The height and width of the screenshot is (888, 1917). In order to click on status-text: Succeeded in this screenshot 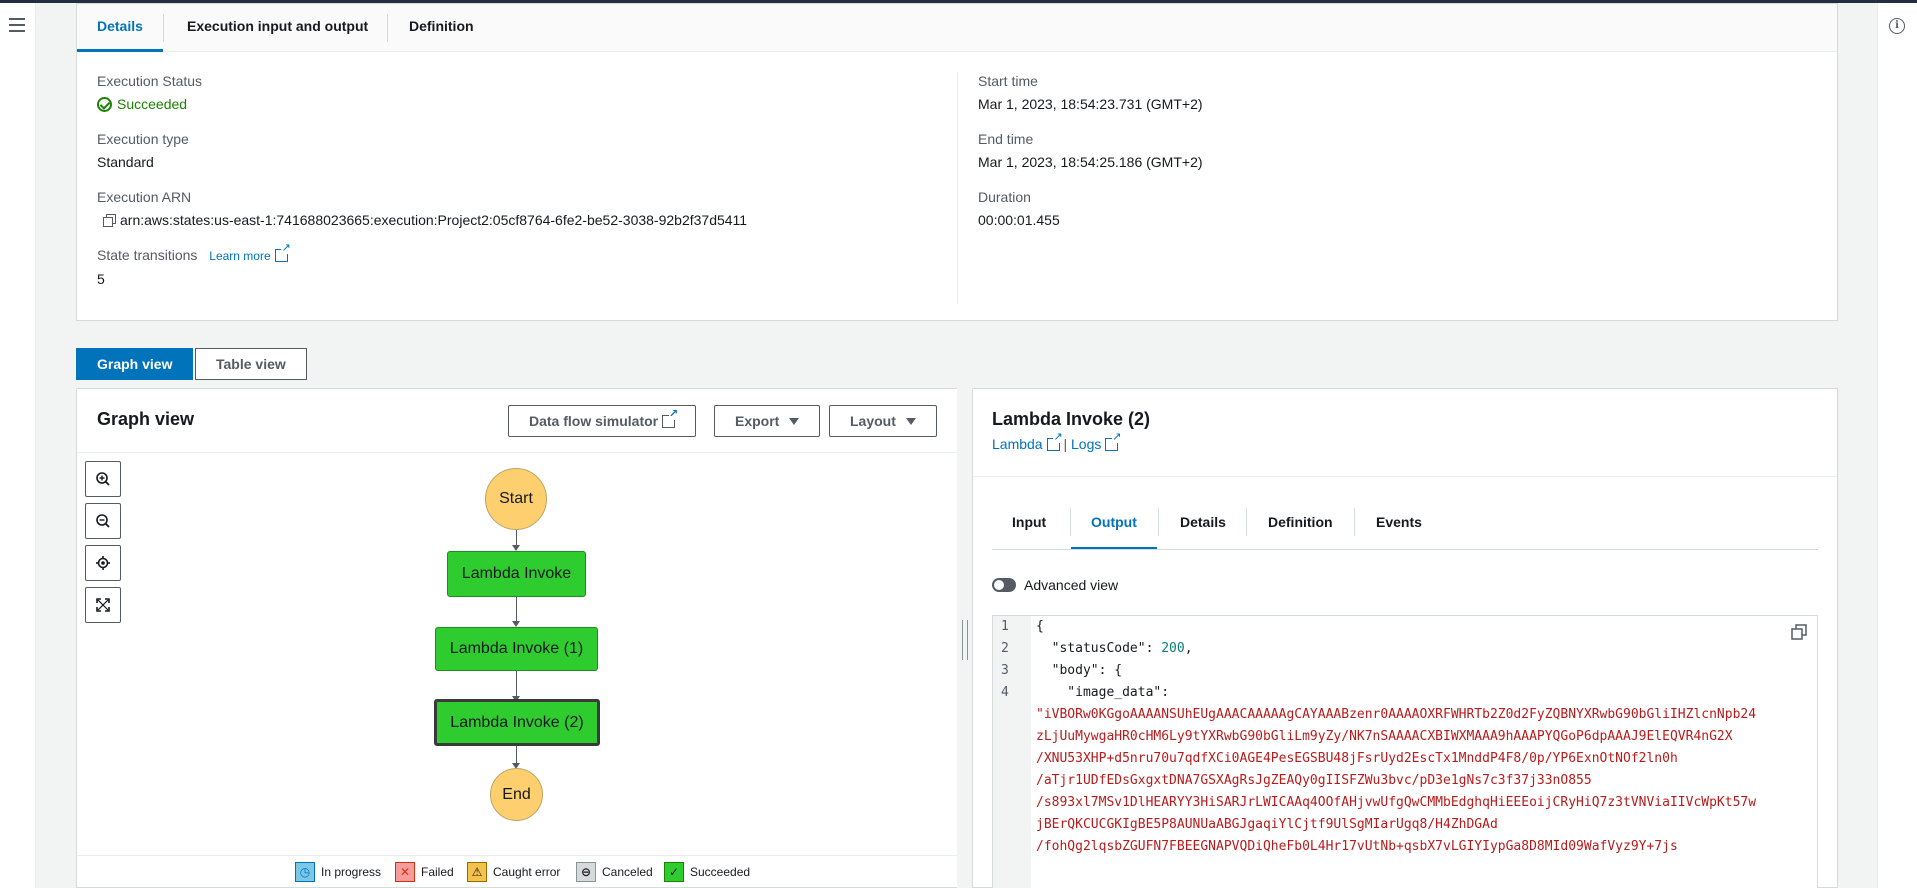, I will do `click(152, 104)`.